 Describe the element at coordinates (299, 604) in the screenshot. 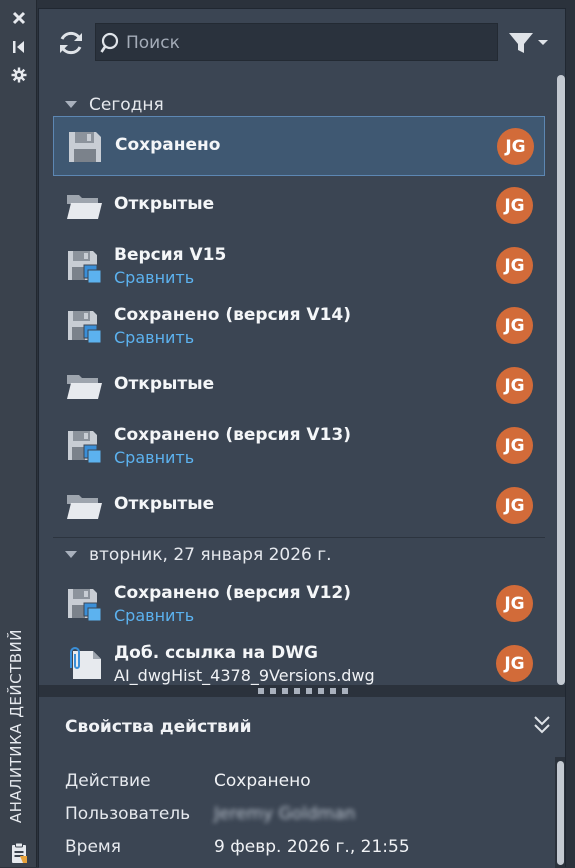

I see `list-item: Сохранено (версия V12) Сравнить JG` at that location.